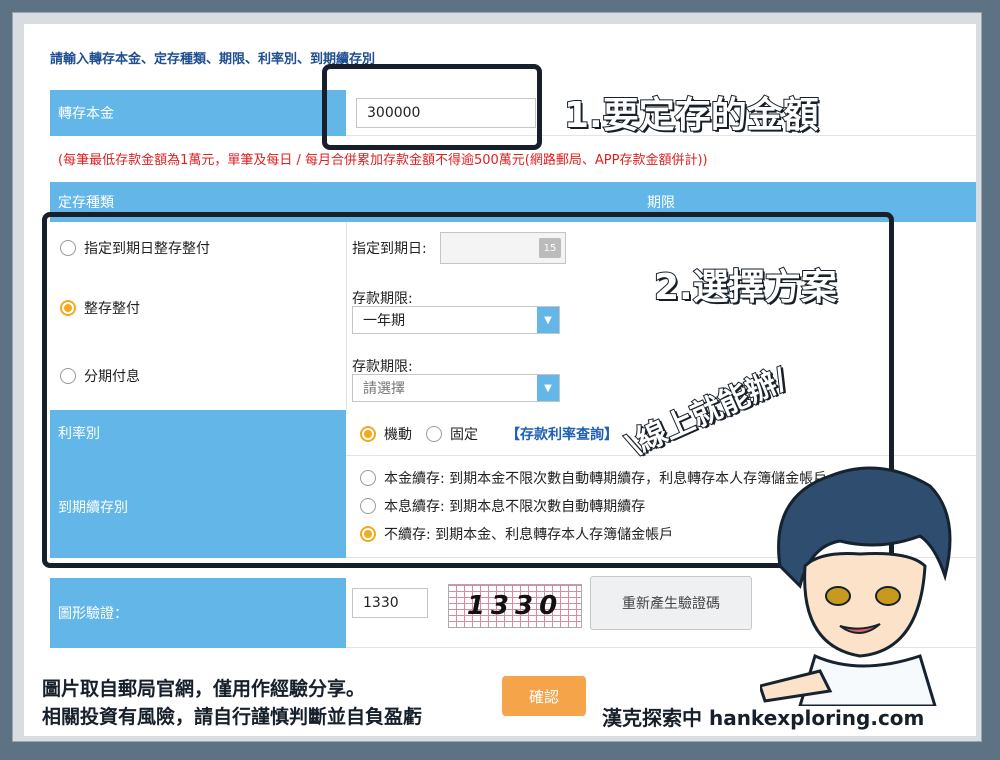 This screenshot has height=760, width=1000. What do you see at coordinates (515, 606) in the screenshot?
I see `captcha-image: 1330` at bounding box center [515, 606].